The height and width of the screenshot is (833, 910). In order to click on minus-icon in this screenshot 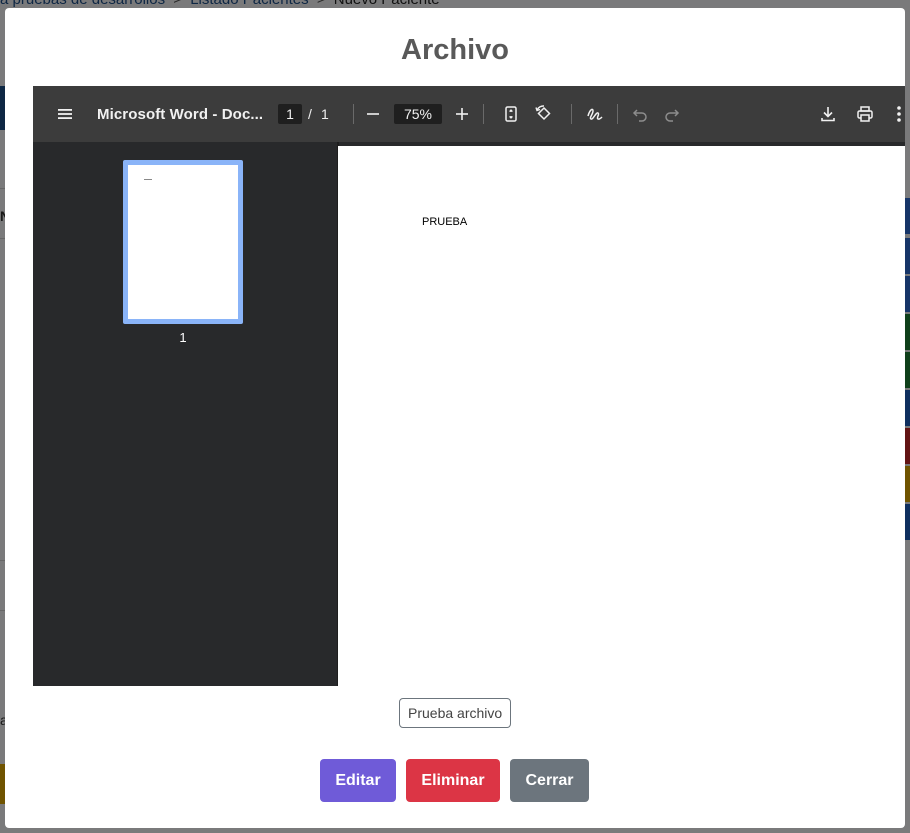, I will do `click(373, 114)`.